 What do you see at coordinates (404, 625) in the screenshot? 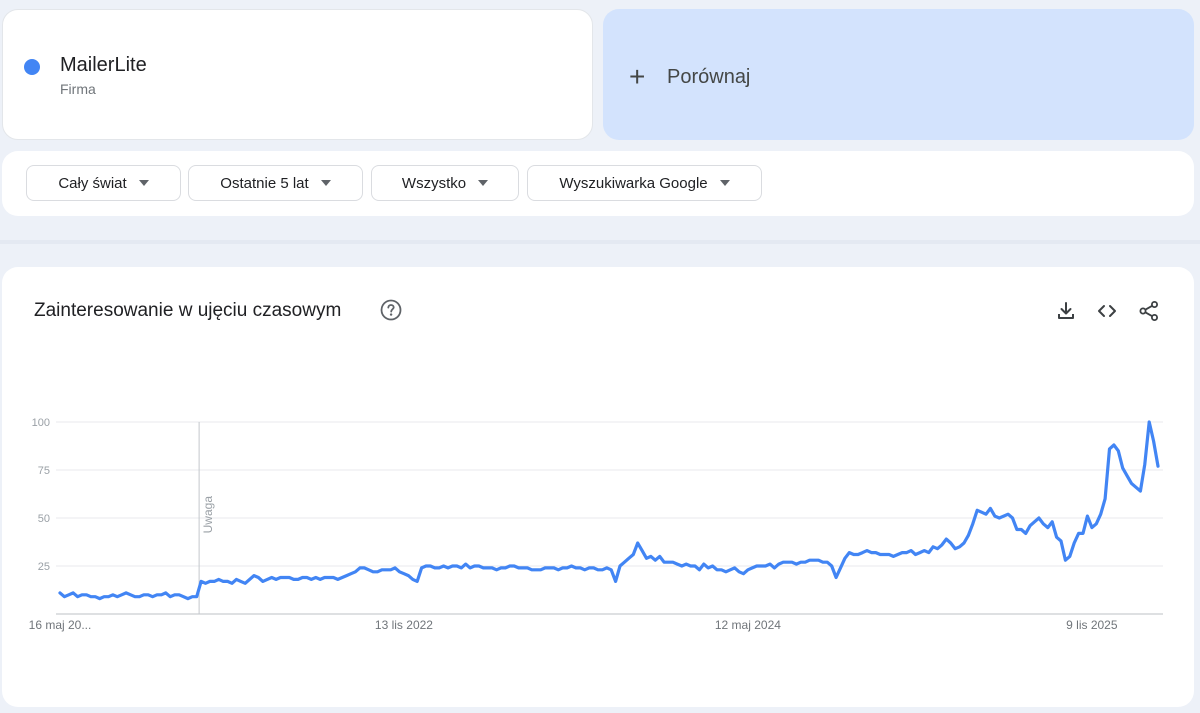
I see `x-tick-label: 13 lis 2022` at bounding box center [404, 625].